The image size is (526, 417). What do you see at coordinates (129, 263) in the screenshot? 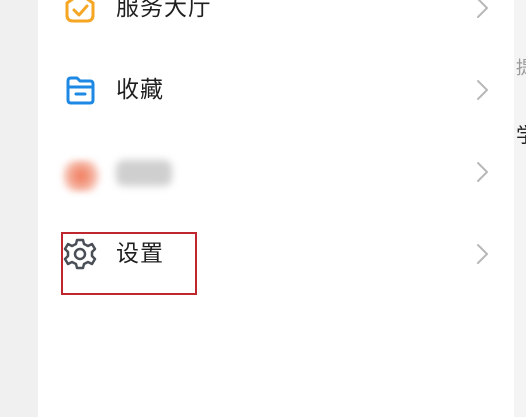
I see `settings-highlight-box` at bounding box center [129, 263].